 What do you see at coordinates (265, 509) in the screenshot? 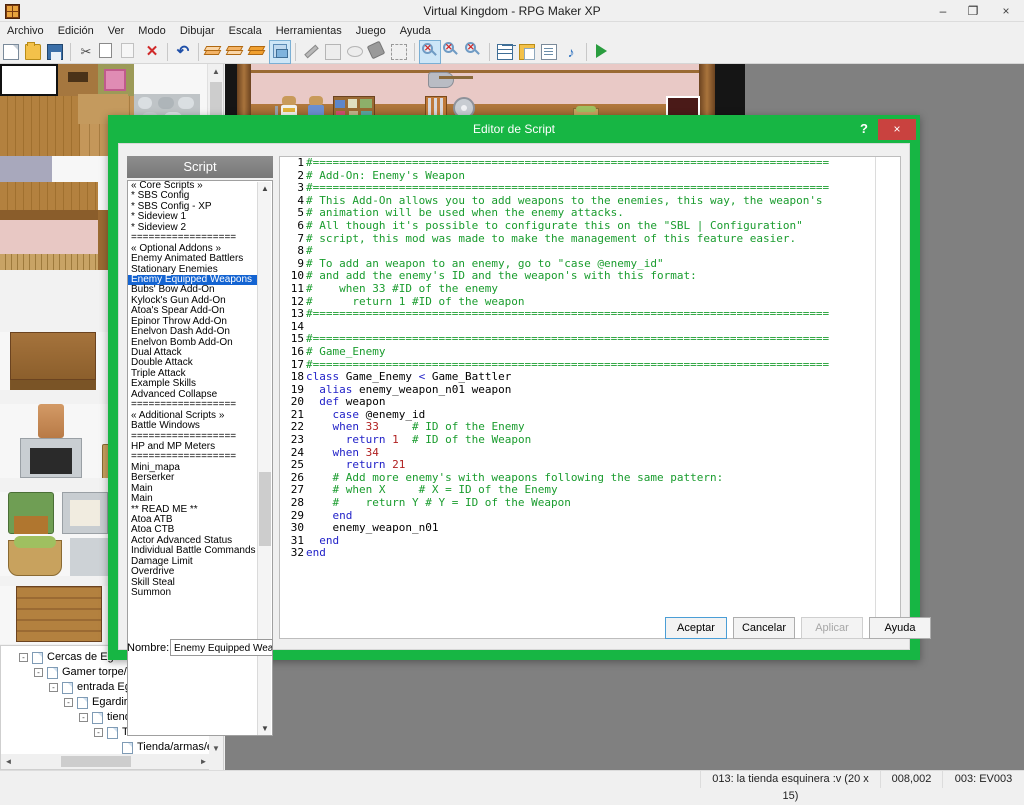
I see `script-scroll-thumb` at bounding box center [265, 509].